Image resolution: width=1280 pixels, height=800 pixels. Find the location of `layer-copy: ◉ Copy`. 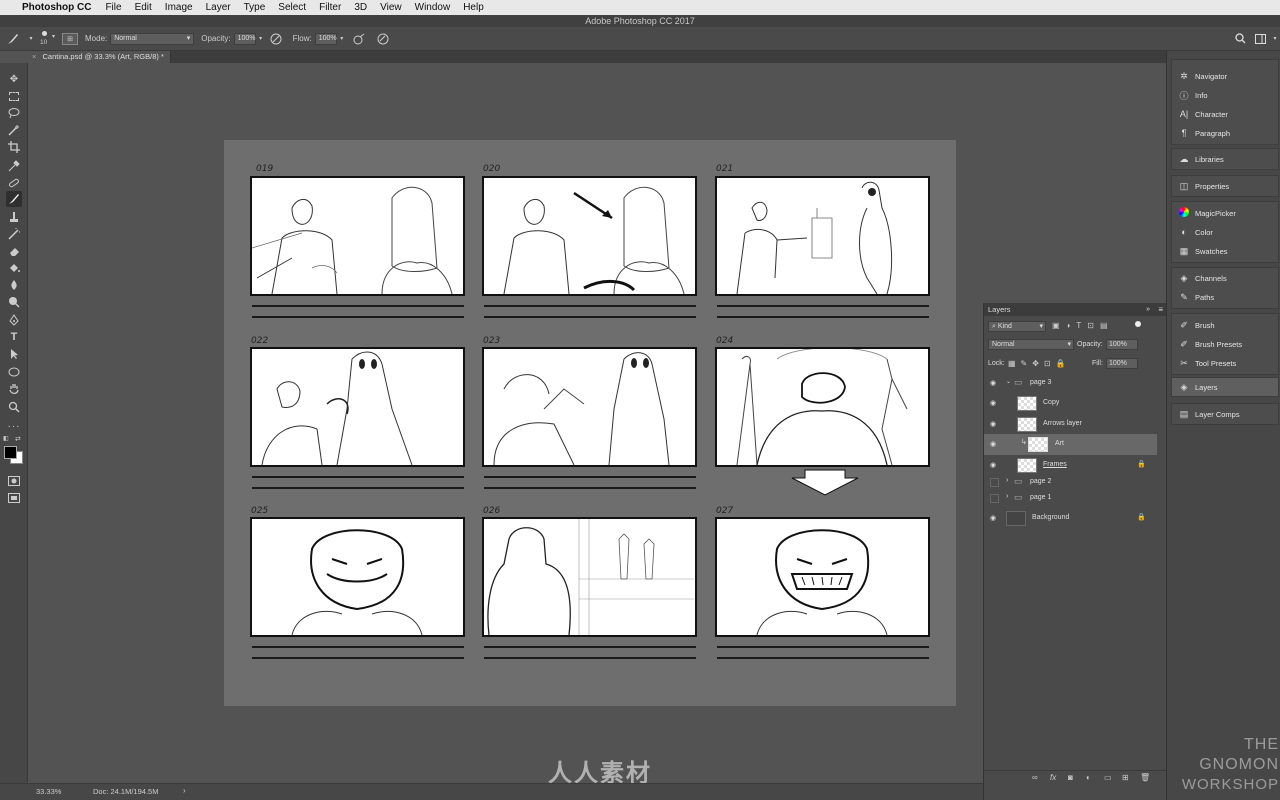

layer-copy: ◉ Copy is located at coordinates (1070, 403).